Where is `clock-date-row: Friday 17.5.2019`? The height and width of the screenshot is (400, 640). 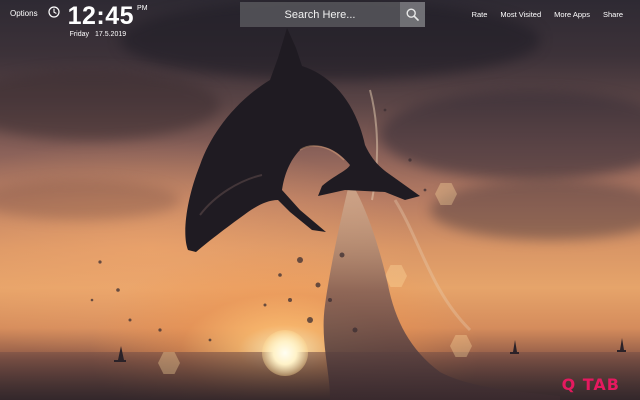 clock-date-row: Friday 17.5.2019 is located at coordinates (109, 34).